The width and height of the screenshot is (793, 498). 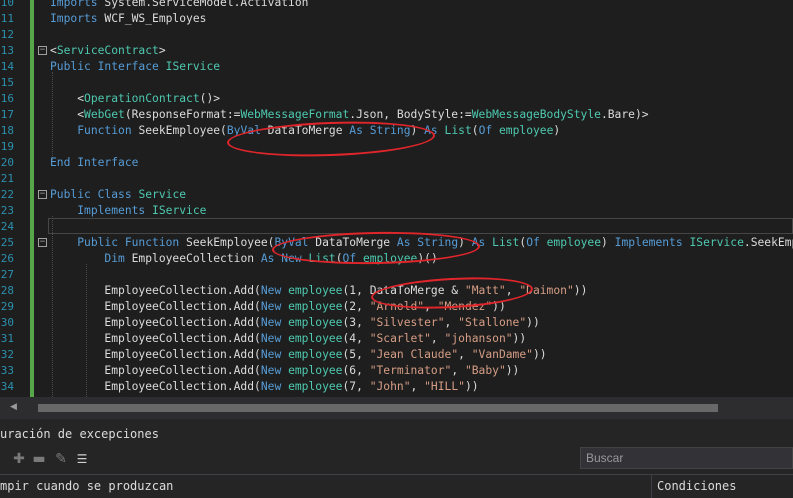 What do you see at coordinates (7, 354) in the screenshot?
I see `line-number: 32` at bounding box center [7, 354].